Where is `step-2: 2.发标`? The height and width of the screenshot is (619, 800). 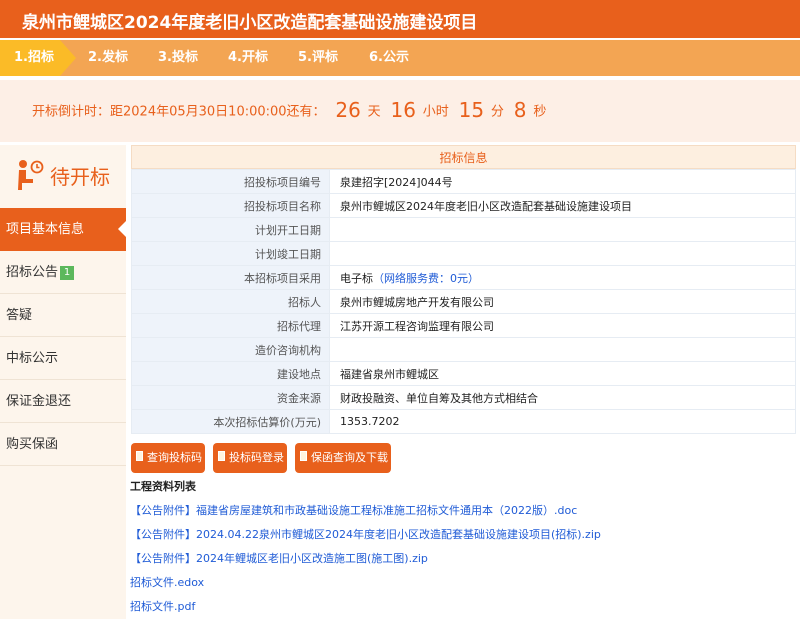
step-2: 2.发标 is located at coordinates (108, 58).